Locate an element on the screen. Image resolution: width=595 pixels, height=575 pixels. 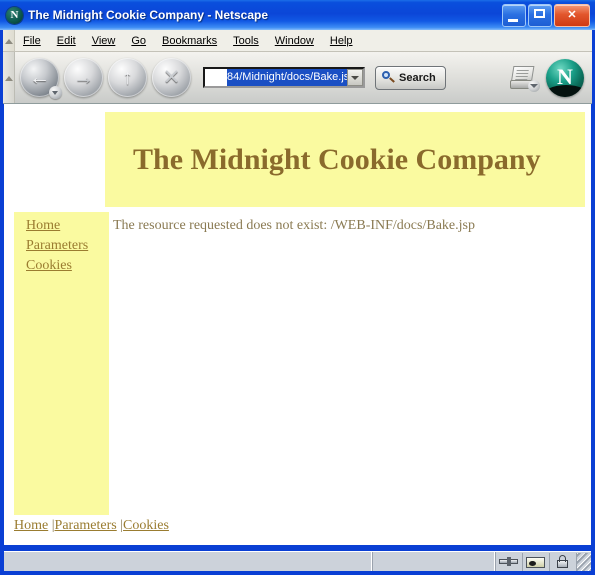
menu-view-label: View is located at coordinates (103, 40).